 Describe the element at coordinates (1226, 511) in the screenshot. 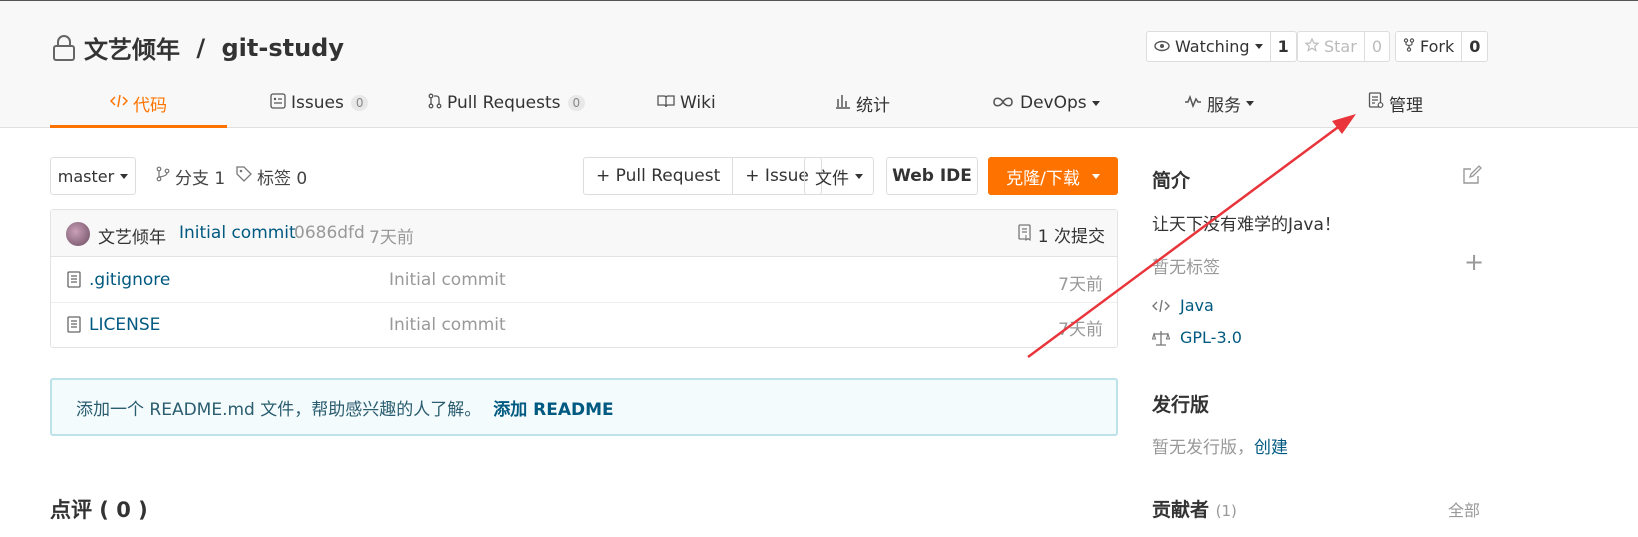

I see `contributors-count: (1)` at that location.